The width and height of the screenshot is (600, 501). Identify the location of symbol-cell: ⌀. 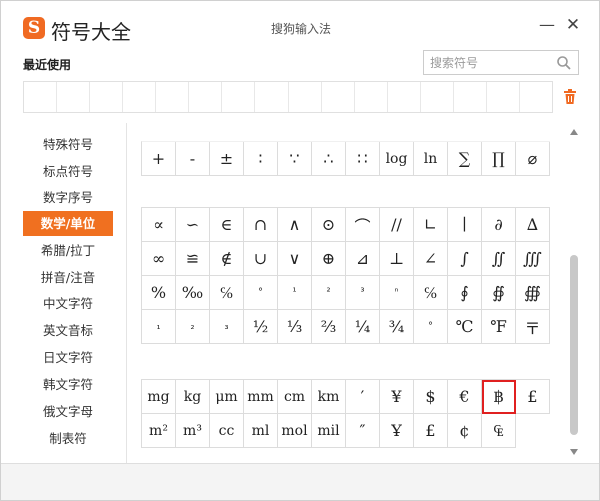
(533, 159).